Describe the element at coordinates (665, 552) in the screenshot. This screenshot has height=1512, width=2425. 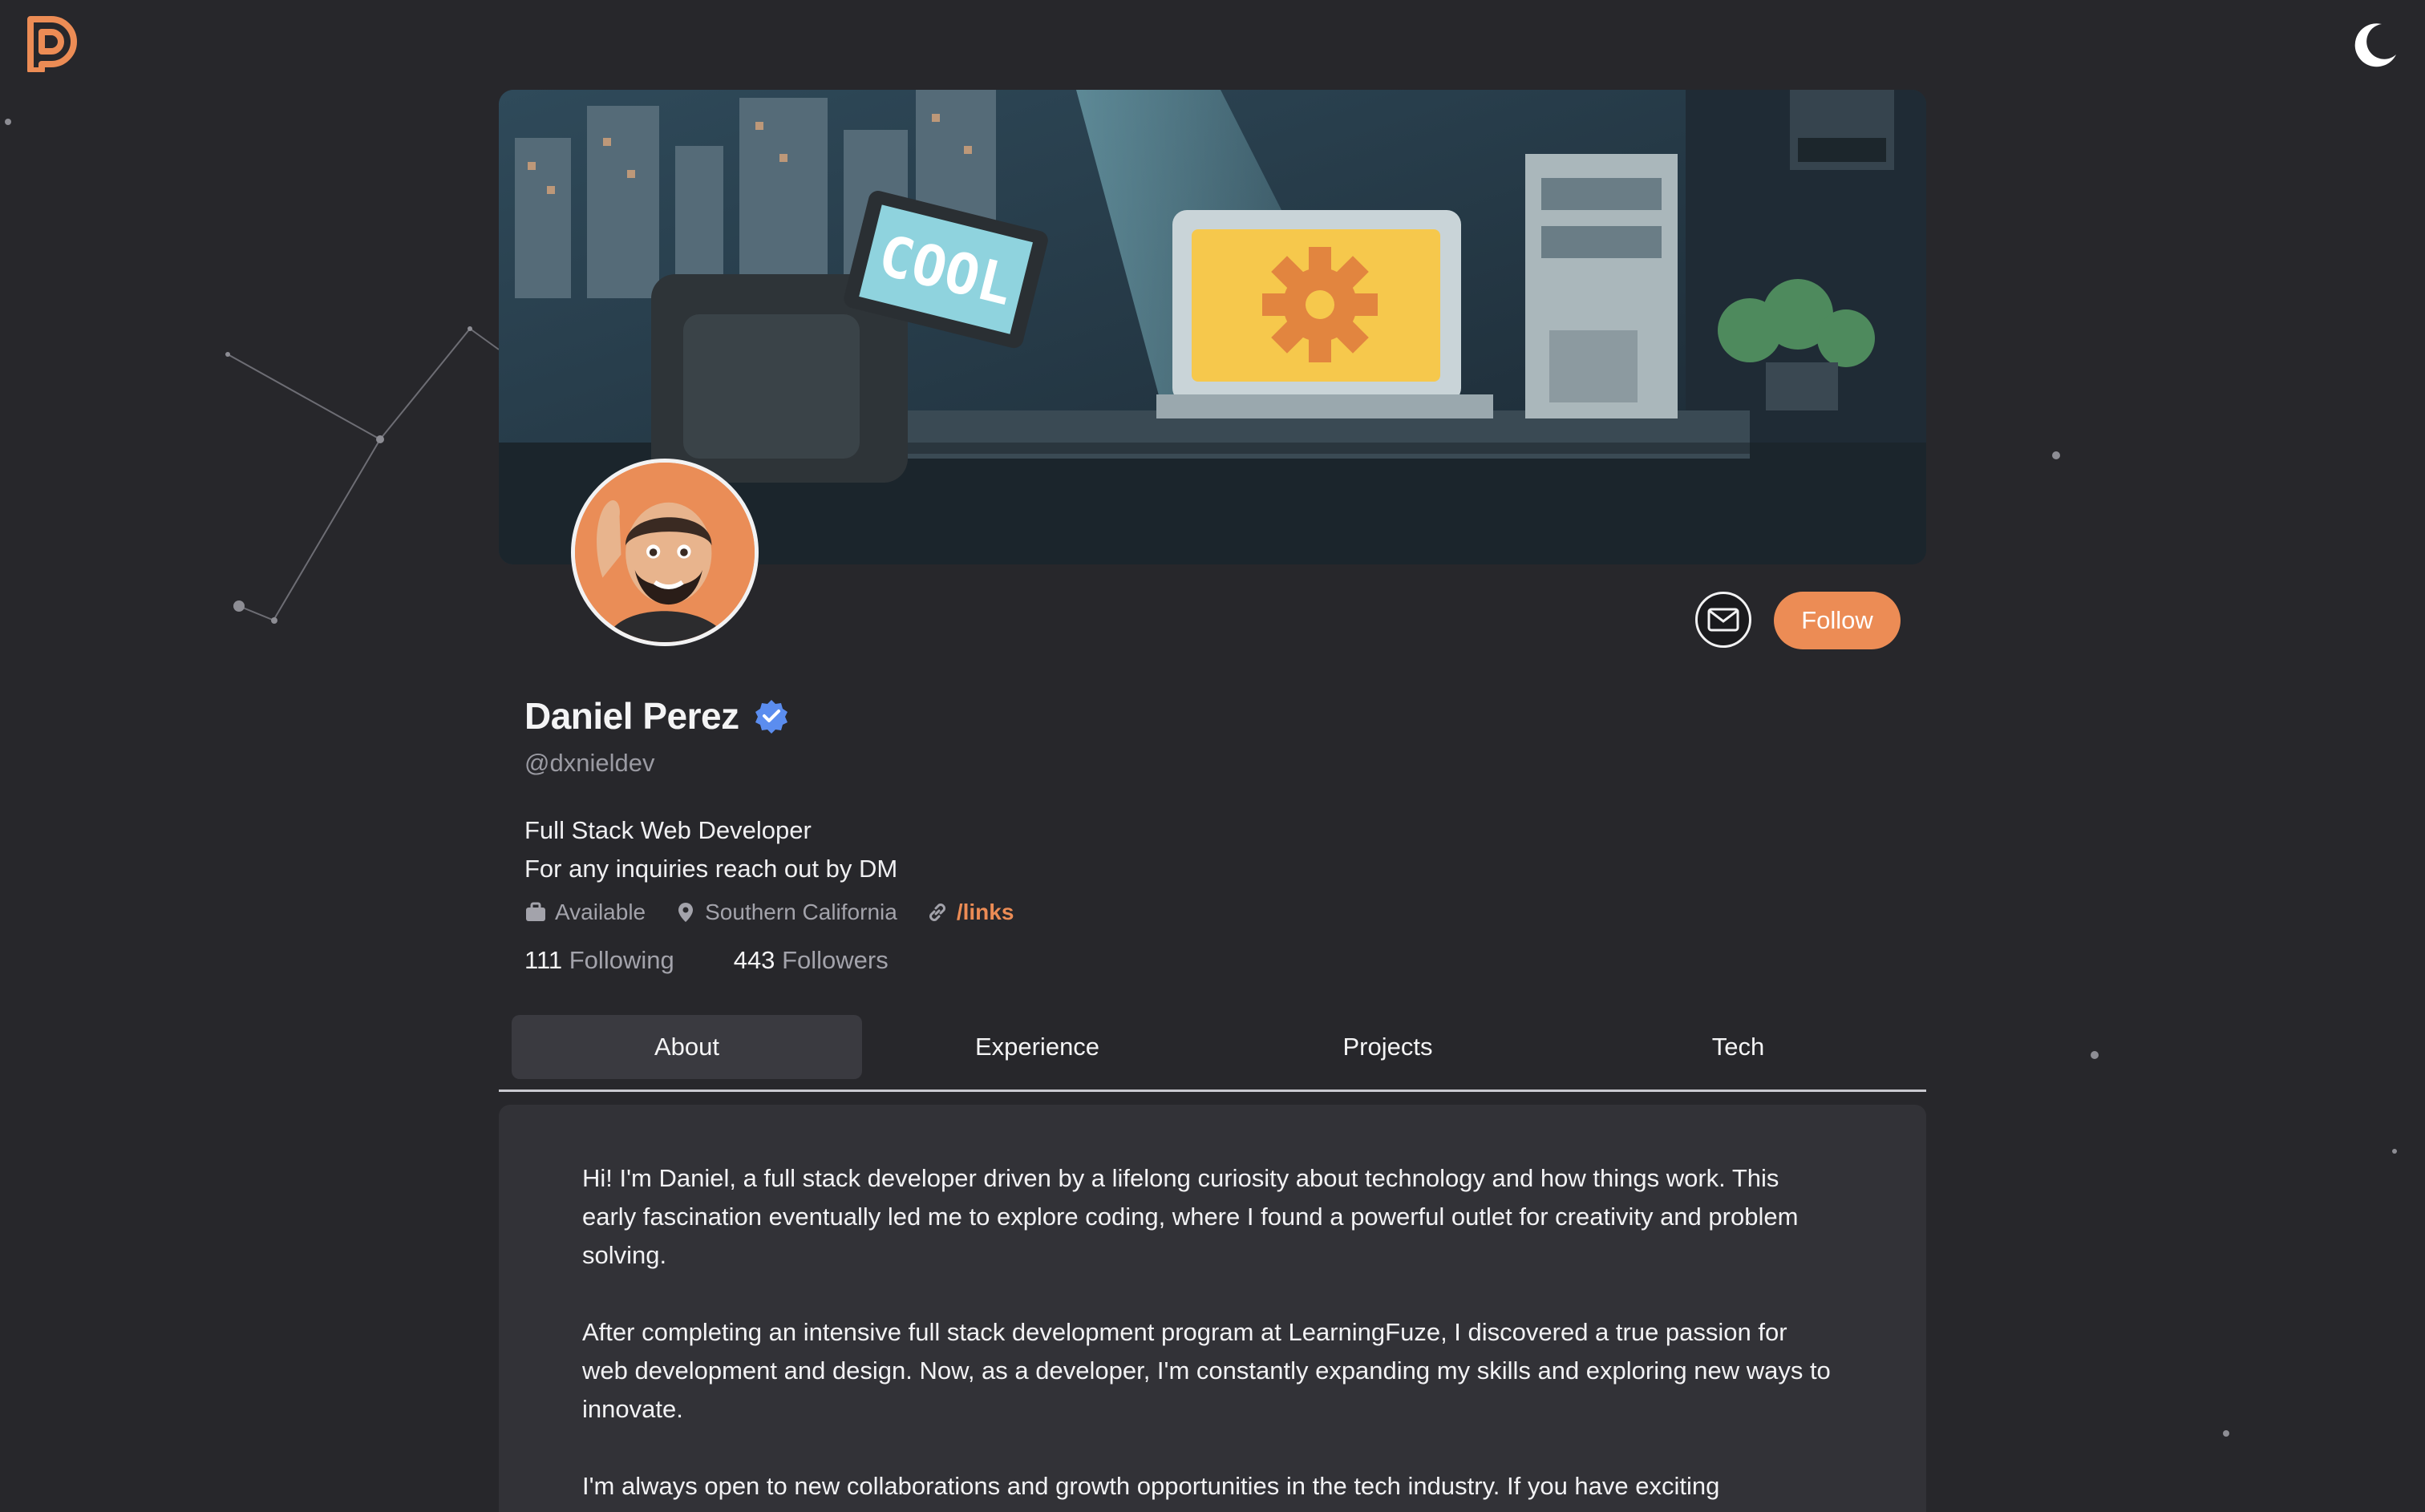
I see `avatar` at that location.